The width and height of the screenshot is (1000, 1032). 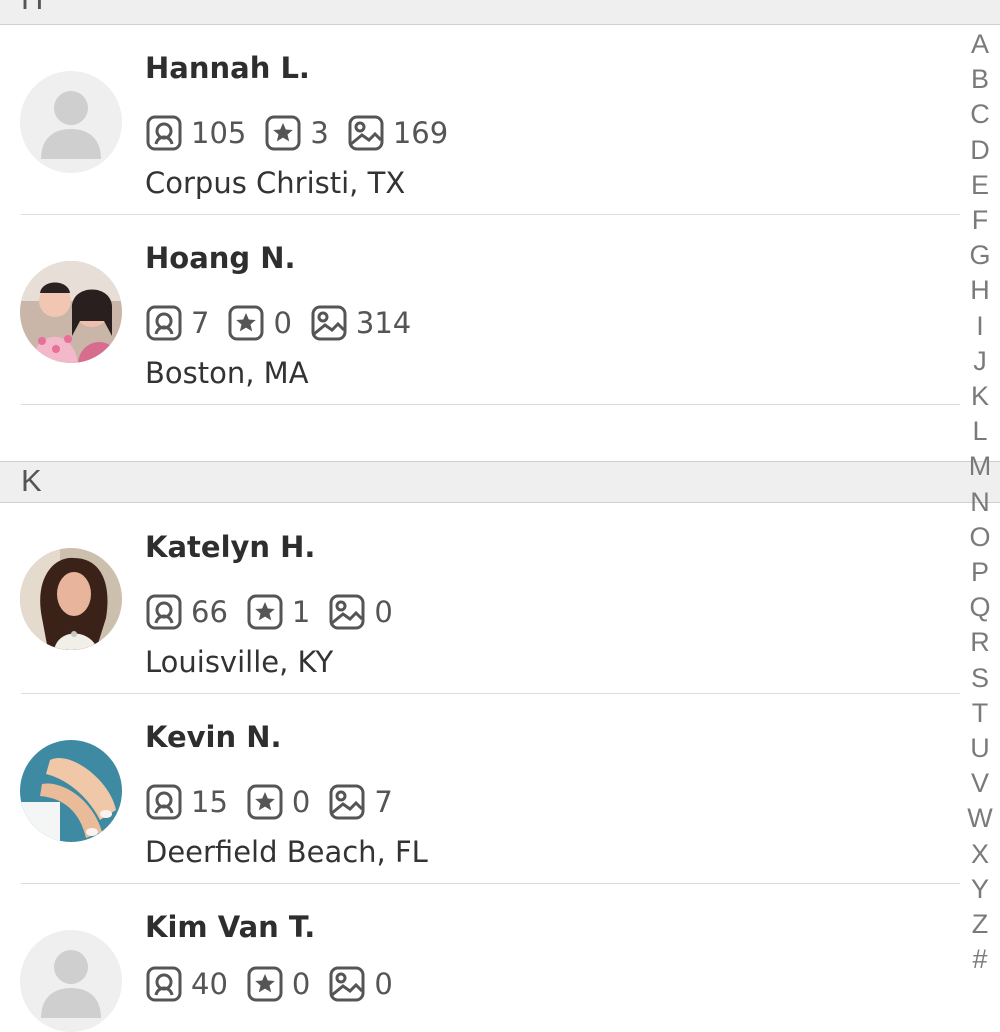 What do you see at coordinates (980, 713) in the screenshot?
I see `index-letter-t: T` at bounding box center [980, 713].